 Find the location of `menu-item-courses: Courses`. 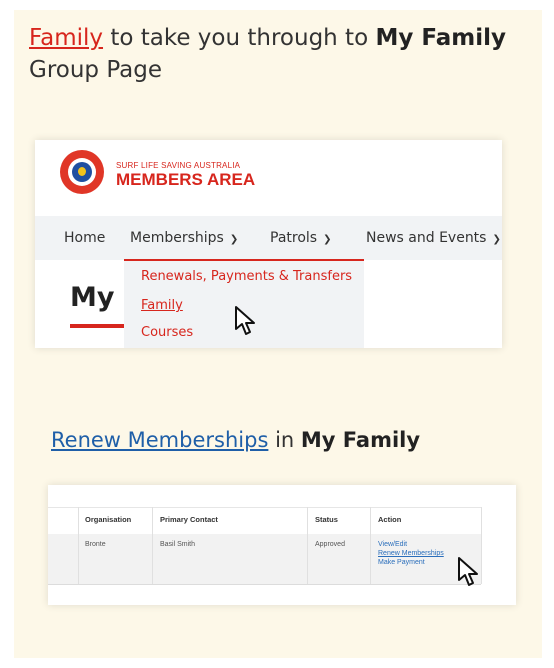

menu-item-courses: Courses is located at coordinates (167, 332).